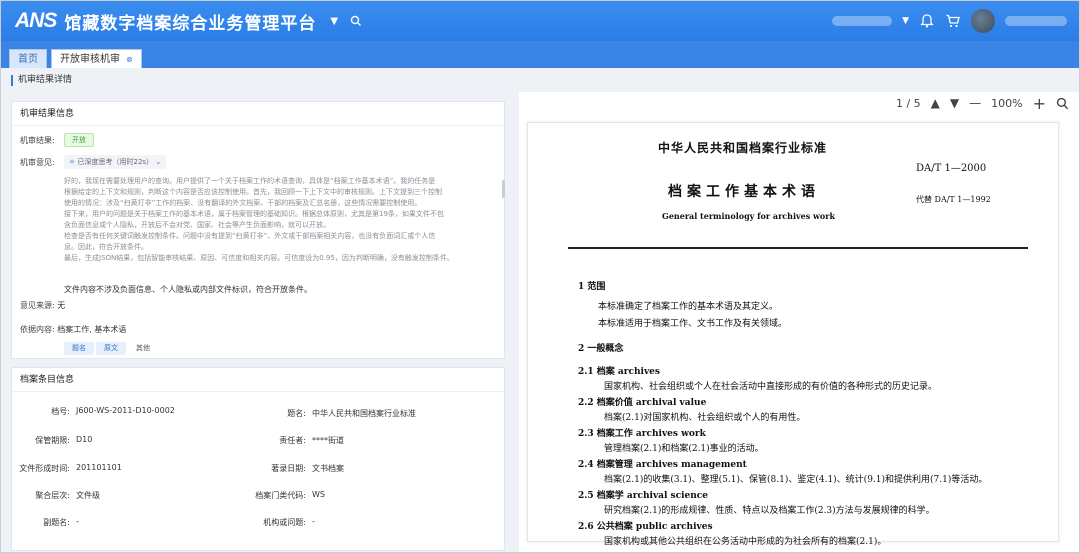  What do you see at coordinates (619, 372) in the screenshot?
I see `term-heading: 2.1 档案 archives` at bounding box center [619, 372].